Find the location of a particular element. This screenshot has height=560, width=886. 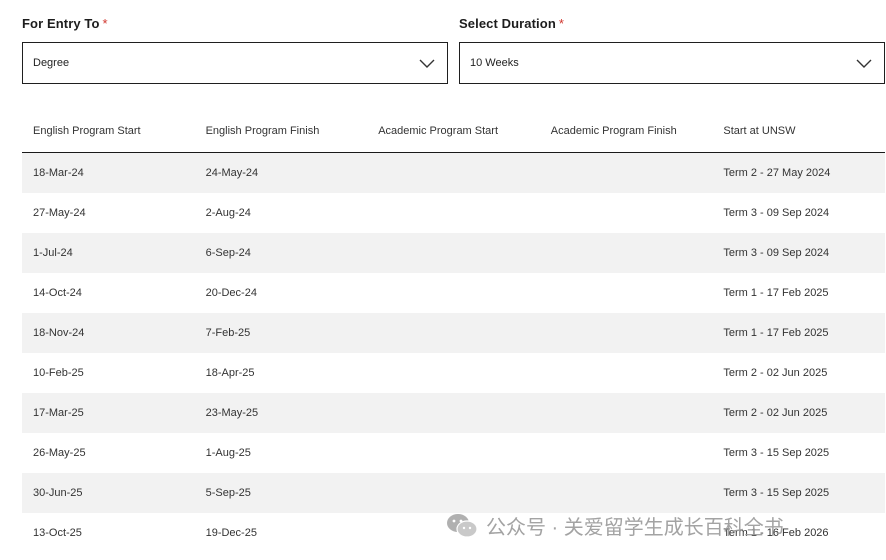

cell-english-finish: 1-Aug-25 is located at coordinates (228, 453).